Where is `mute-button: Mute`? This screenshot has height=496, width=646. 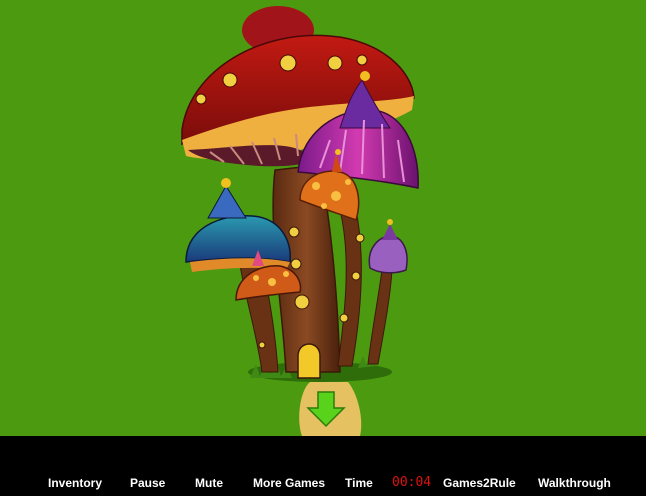
mute-button: Mute is located at coordinates (209, 483).